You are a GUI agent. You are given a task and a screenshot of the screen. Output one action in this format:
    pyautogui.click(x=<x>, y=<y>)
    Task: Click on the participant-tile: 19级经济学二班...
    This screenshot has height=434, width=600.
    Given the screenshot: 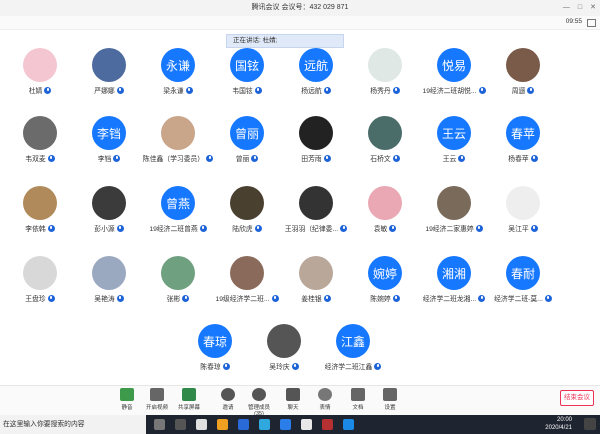 What is the action you would take?
    pyautogui.click(x=247, y=279)
    